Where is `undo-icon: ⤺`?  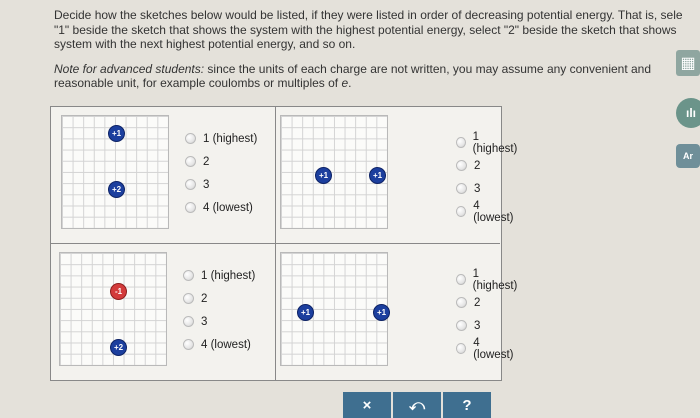
undo-icon: ⤺ is located at coordinates (417, 405).